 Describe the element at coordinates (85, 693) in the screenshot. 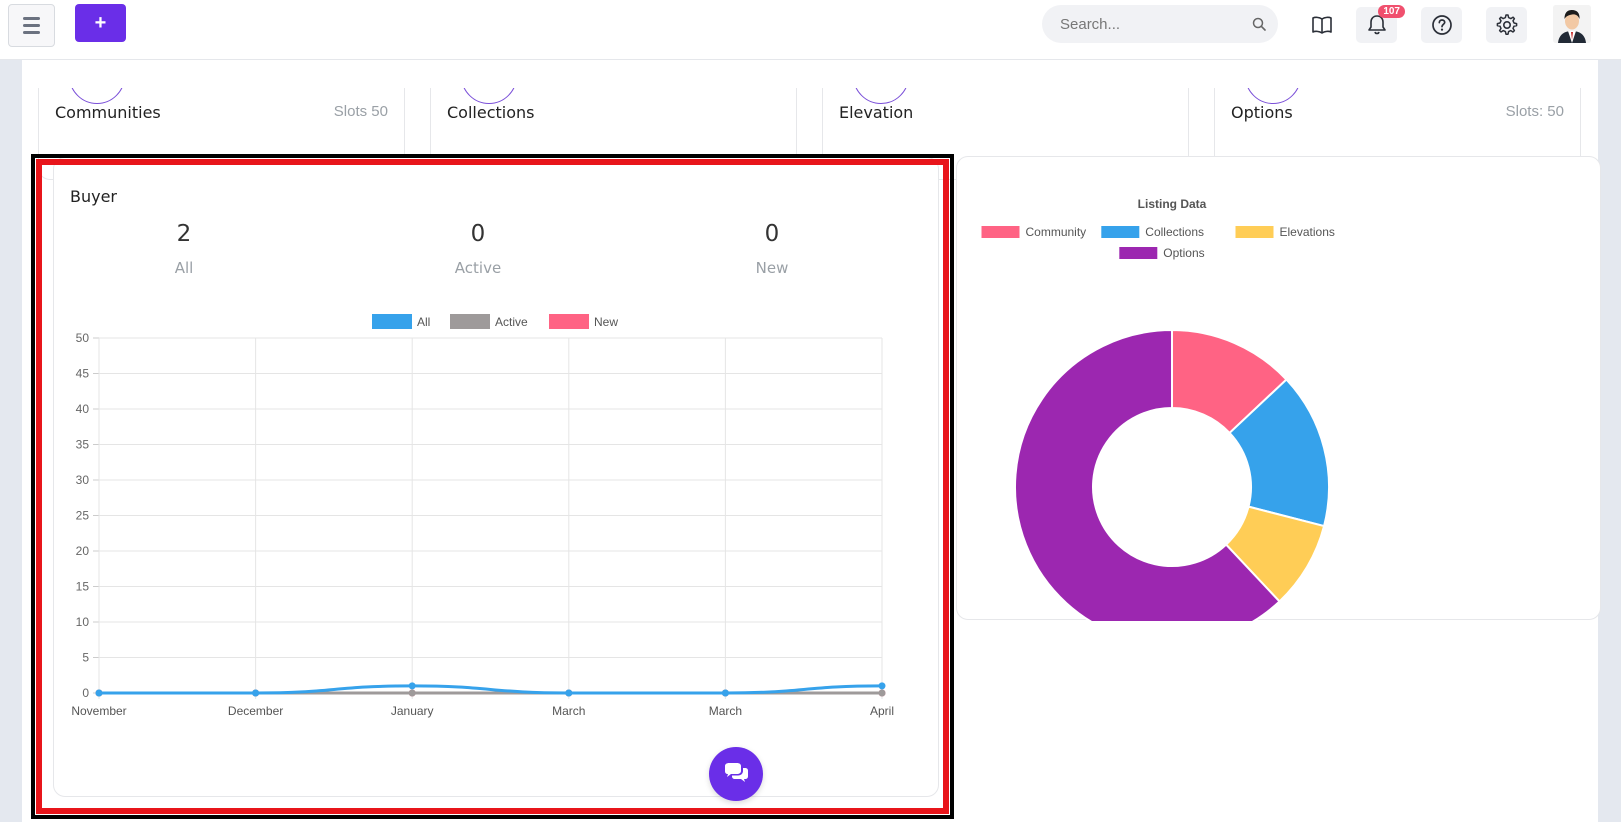

I see `y-tick-label: 0` at that location.